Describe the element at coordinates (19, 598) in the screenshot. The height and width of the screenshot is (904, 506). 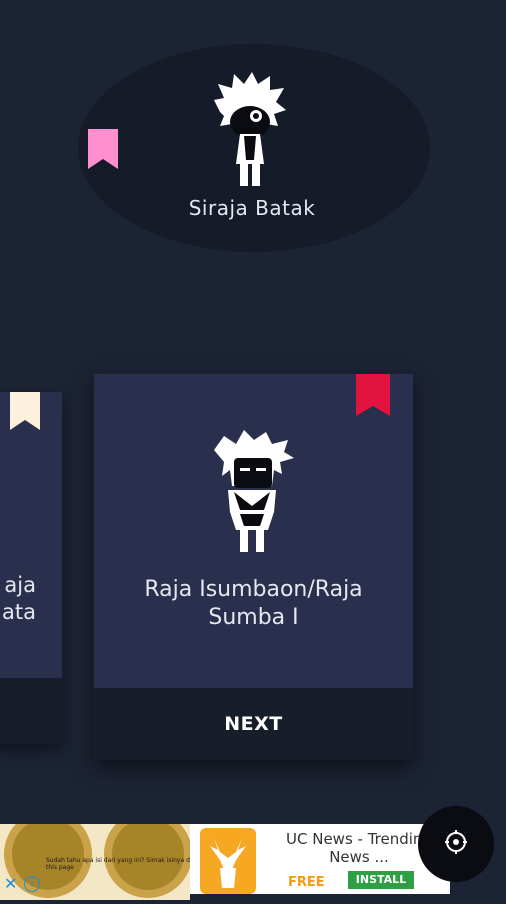
I see `previous-character-name: aja ata` at that location.